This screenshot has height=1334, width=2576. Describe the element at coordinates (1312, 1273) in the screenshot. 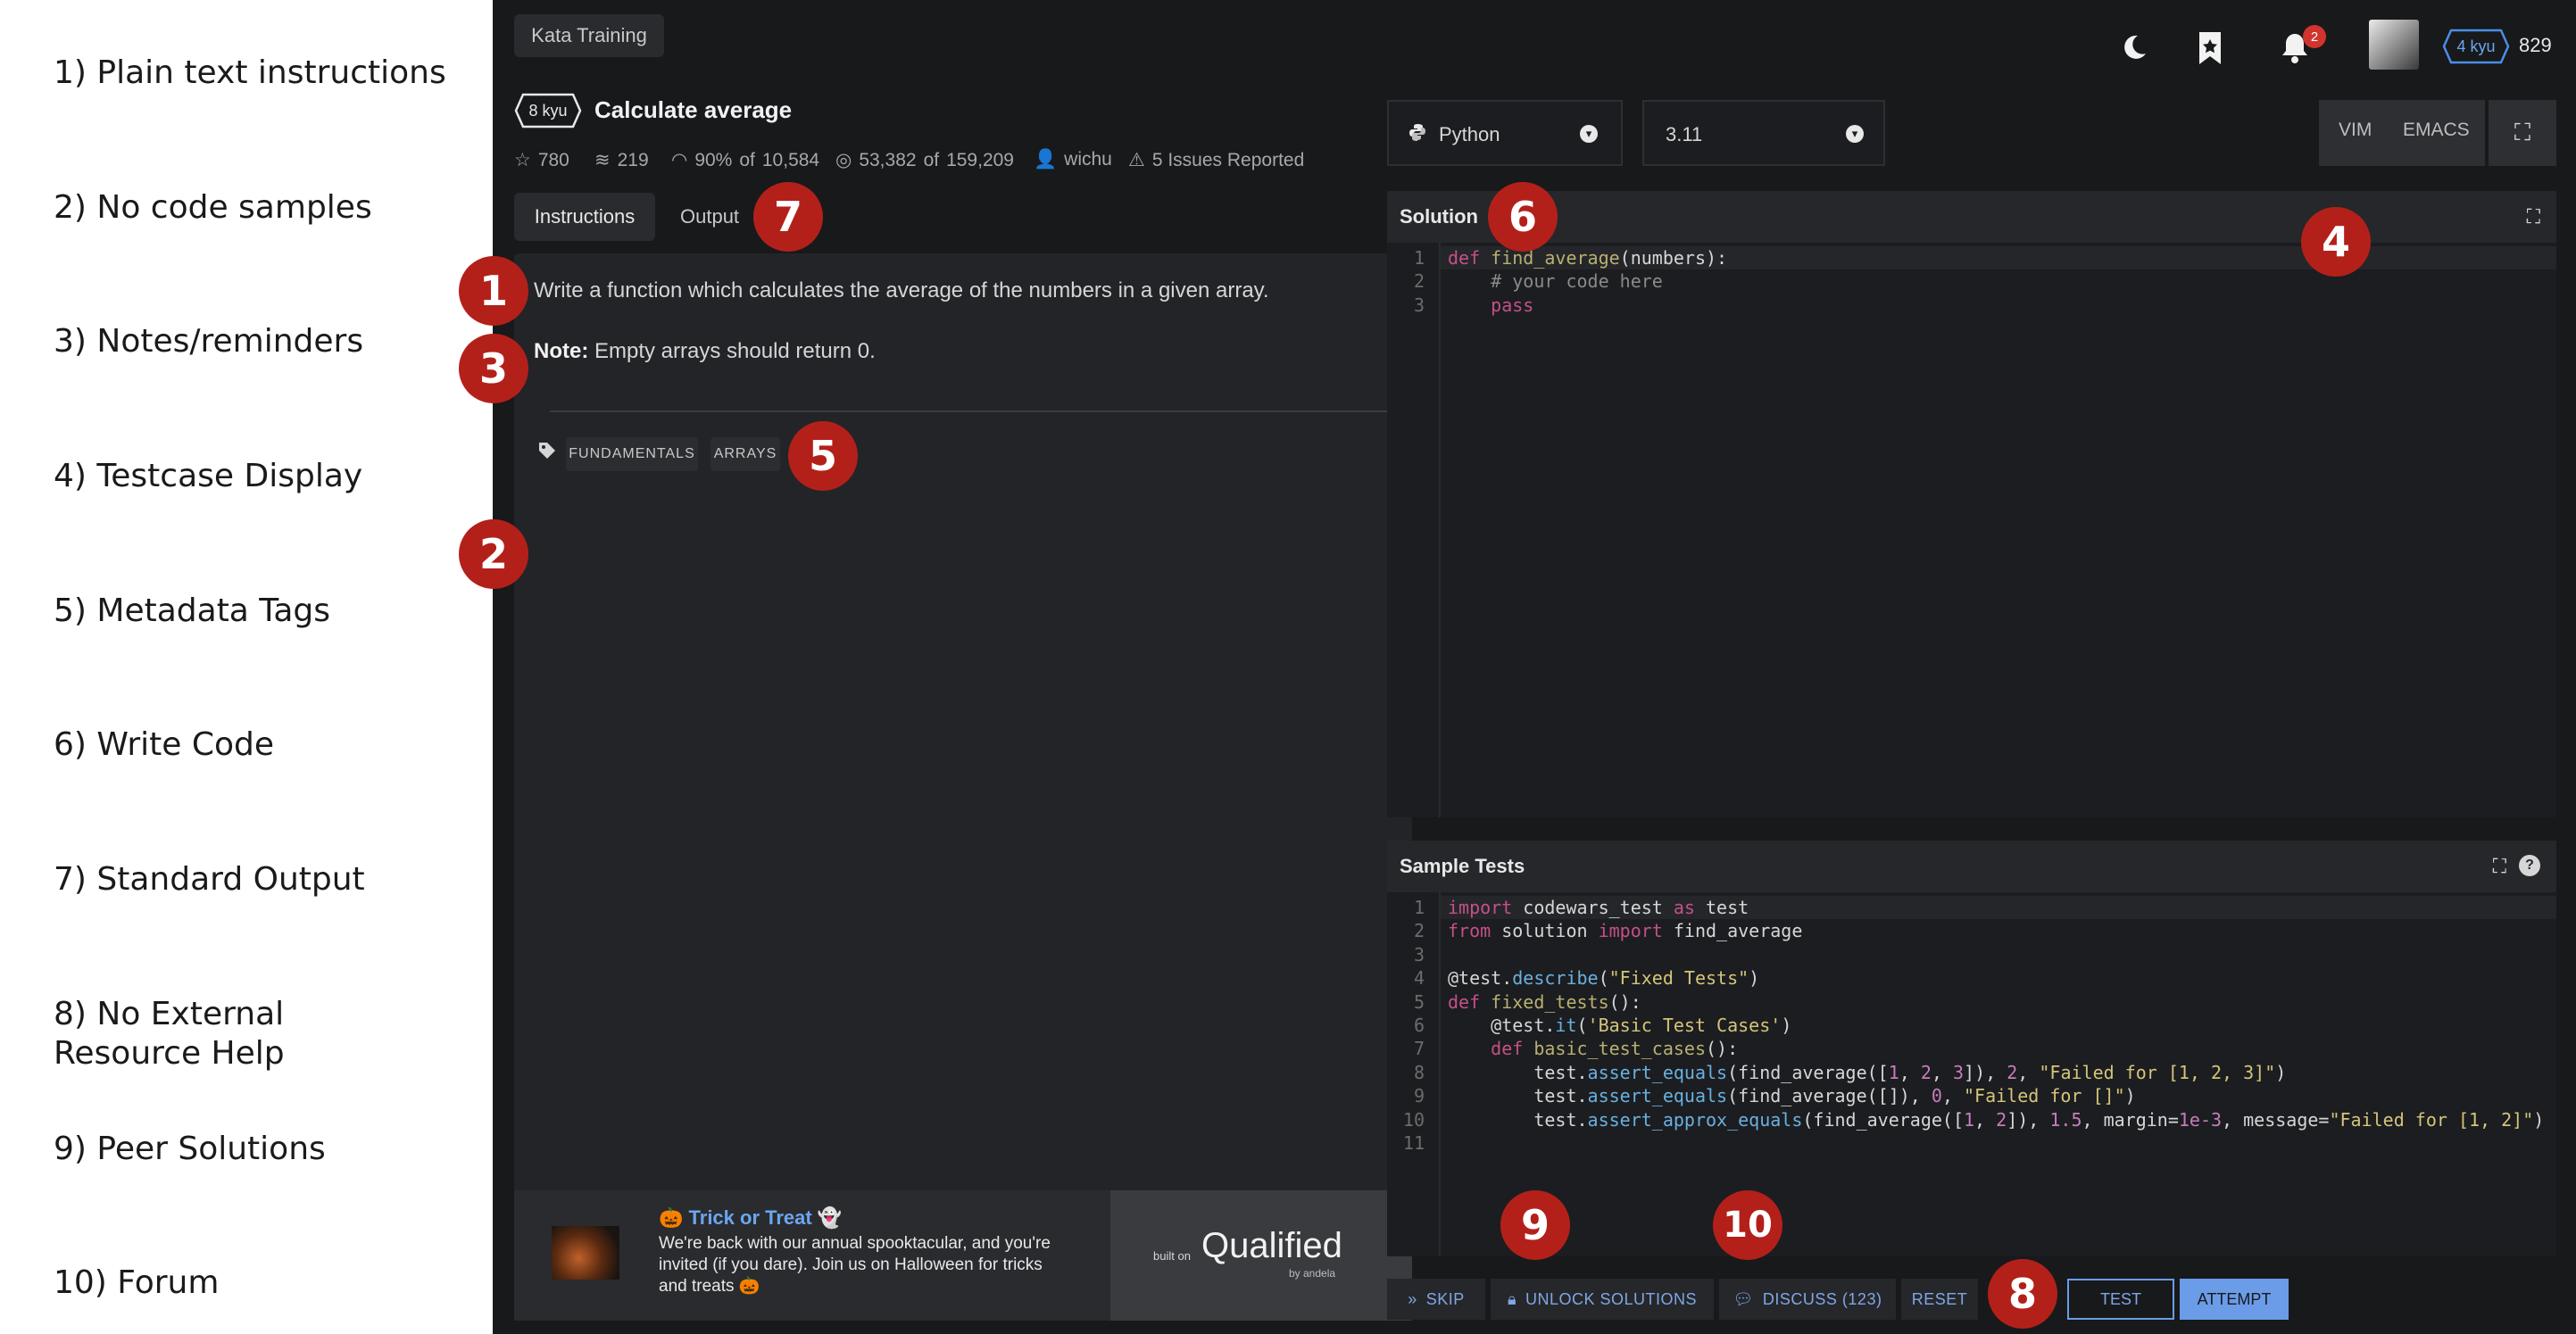

I see `andela-label: by andela` at that location.